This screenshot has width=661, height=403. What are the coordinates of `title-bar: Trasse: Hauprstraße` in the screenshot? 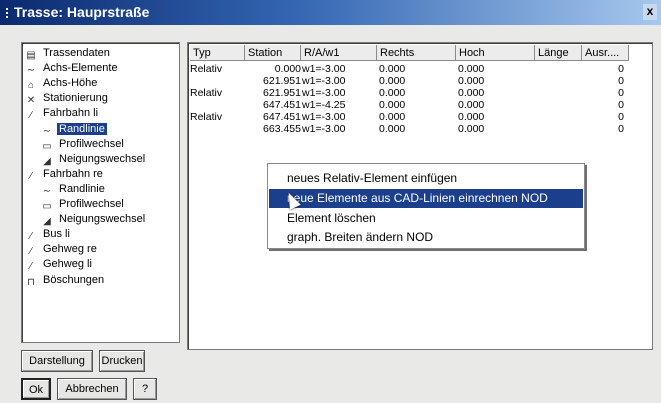 It's located at (330, 12).